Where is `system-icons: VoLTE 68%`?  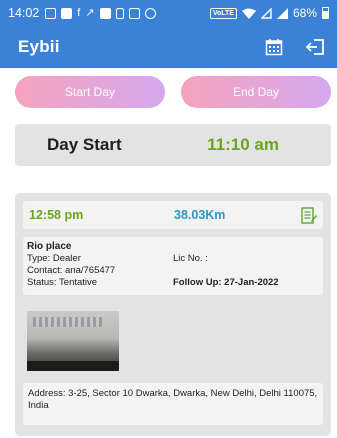
system-icons: VoLTE 68% is located at coordinates (269, 13).